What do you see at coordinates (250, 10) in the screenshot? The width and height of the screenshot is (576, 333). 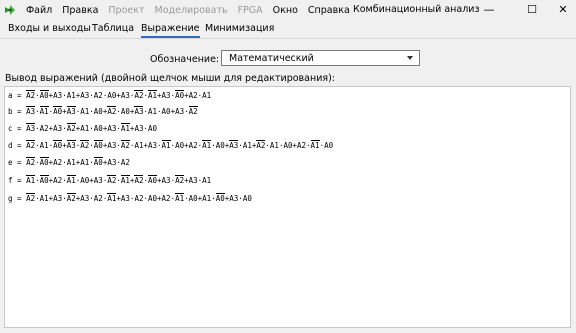 I see `menu-item-4: FPGA` at bounding box center [250, 10].